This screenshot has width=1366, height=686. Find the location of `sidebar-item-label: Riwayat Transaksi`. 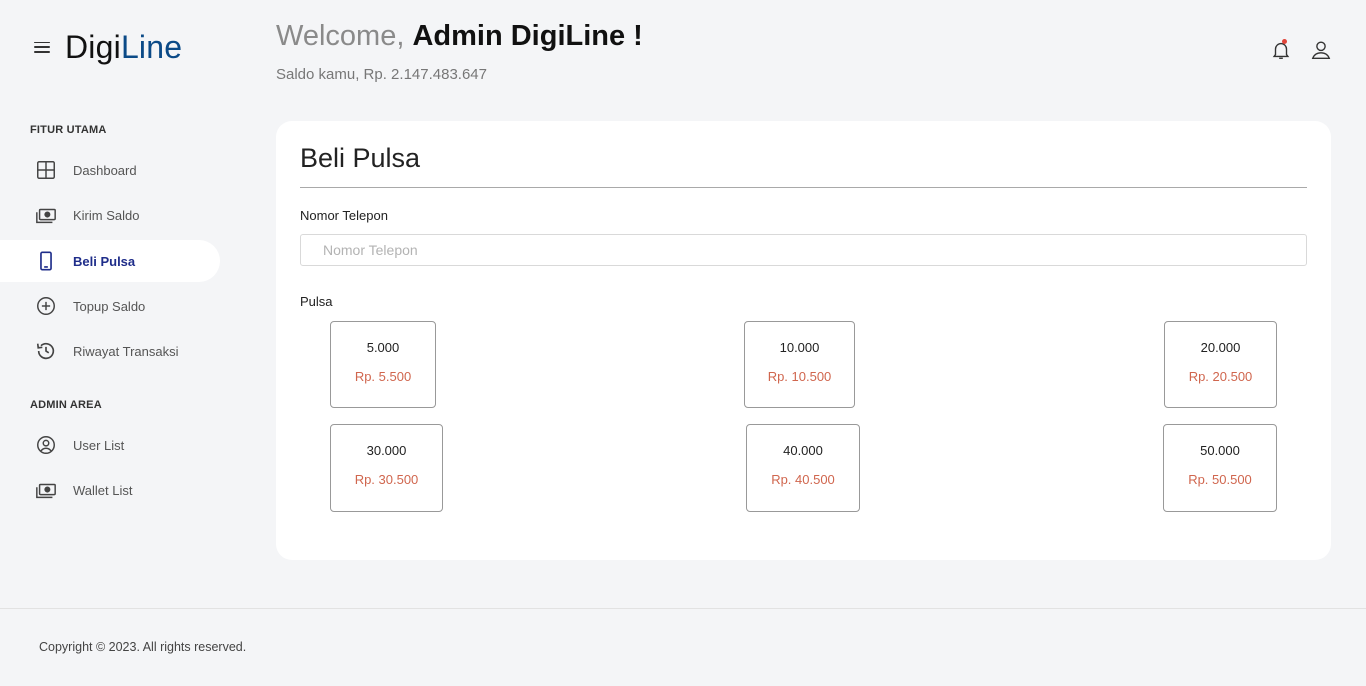

sidebar-item-label: Riwayat Transaksi is located at coordinates (126, 351).